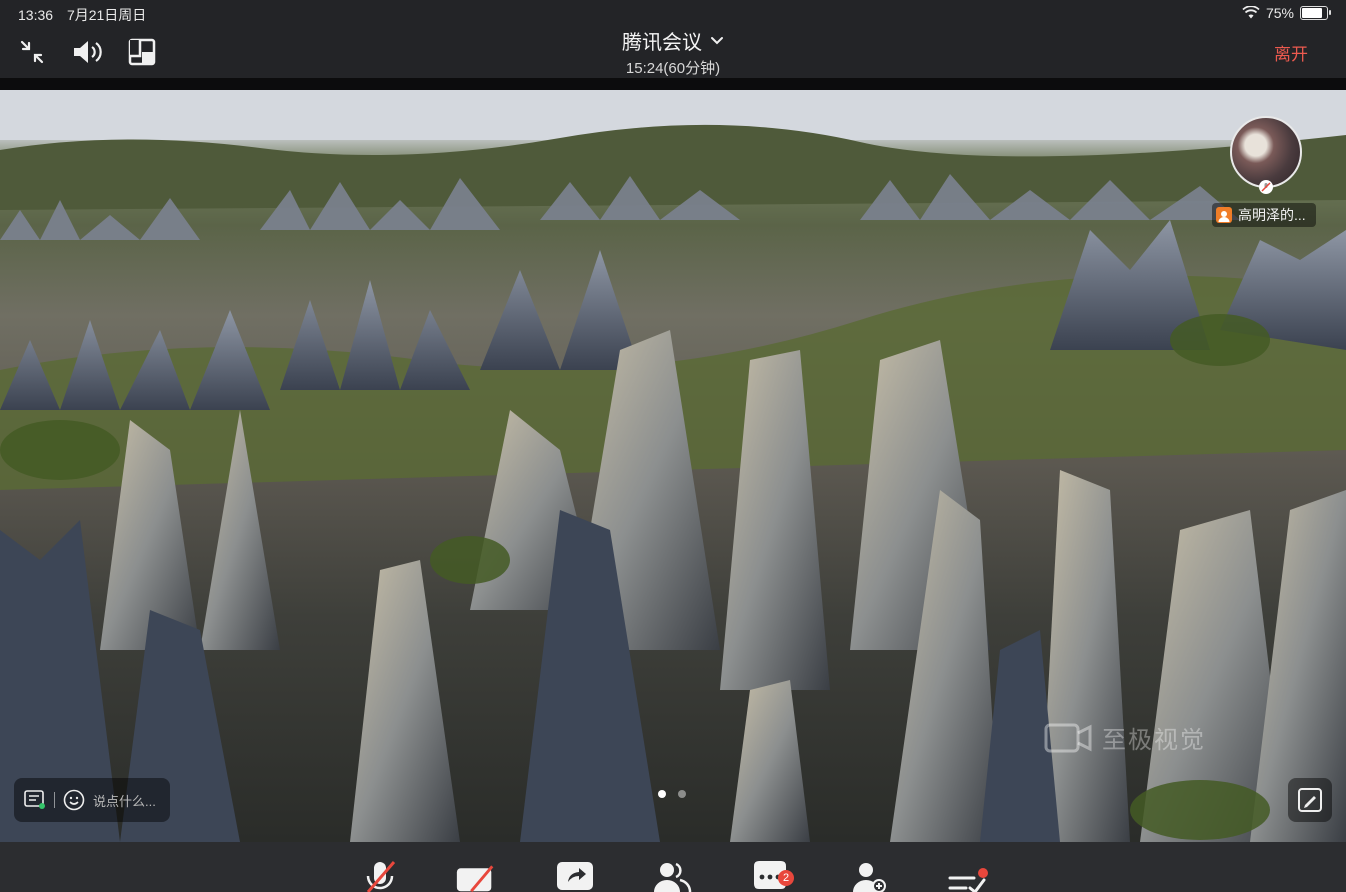 The height and width of the screenshot is (892, 1346). What do you see at coordinates (1068, 737) in the screenshot?
I see `camera-logo-icon` at bounding box center [1068, 737].